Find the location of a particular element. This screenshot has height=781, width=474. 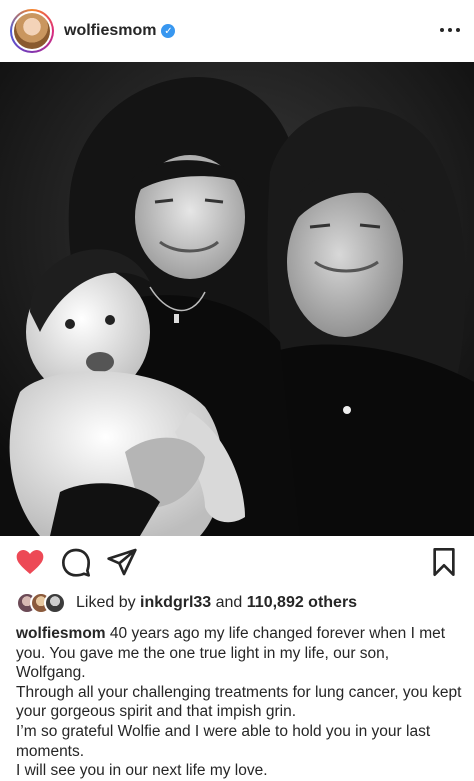

comment-bubble-icon is located at coordinates (76, 562).